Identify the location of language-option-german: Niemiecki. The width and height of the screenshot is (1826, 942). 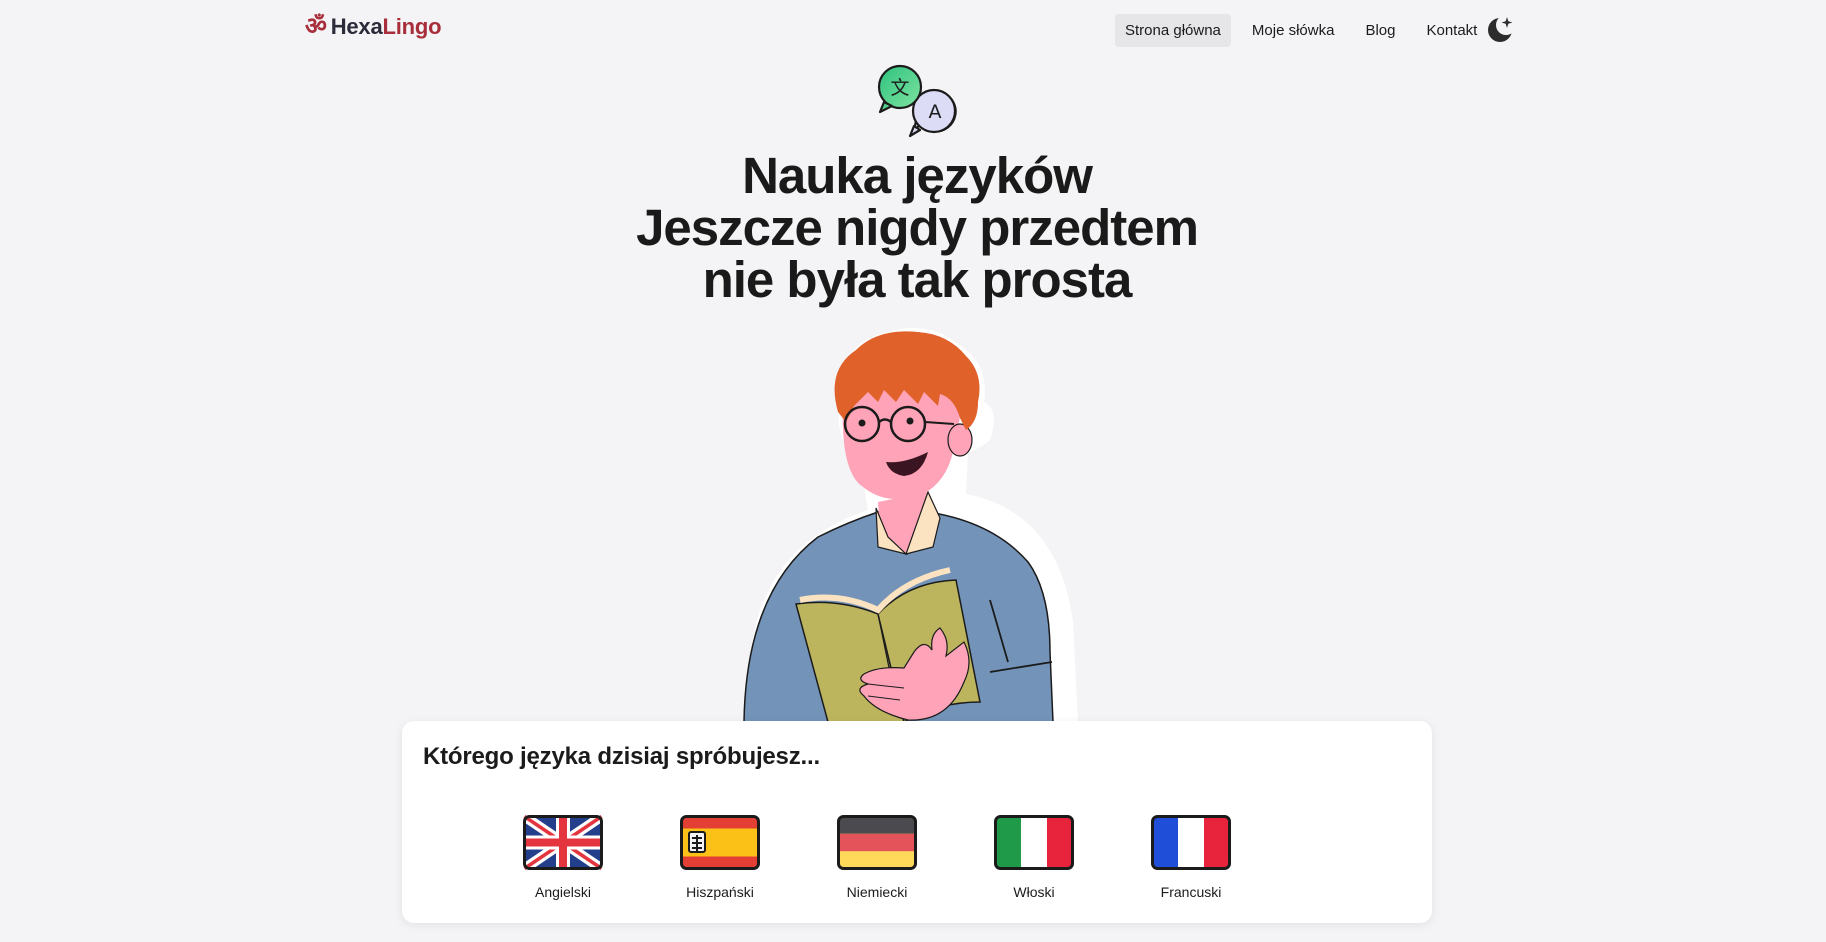
(877, 857).